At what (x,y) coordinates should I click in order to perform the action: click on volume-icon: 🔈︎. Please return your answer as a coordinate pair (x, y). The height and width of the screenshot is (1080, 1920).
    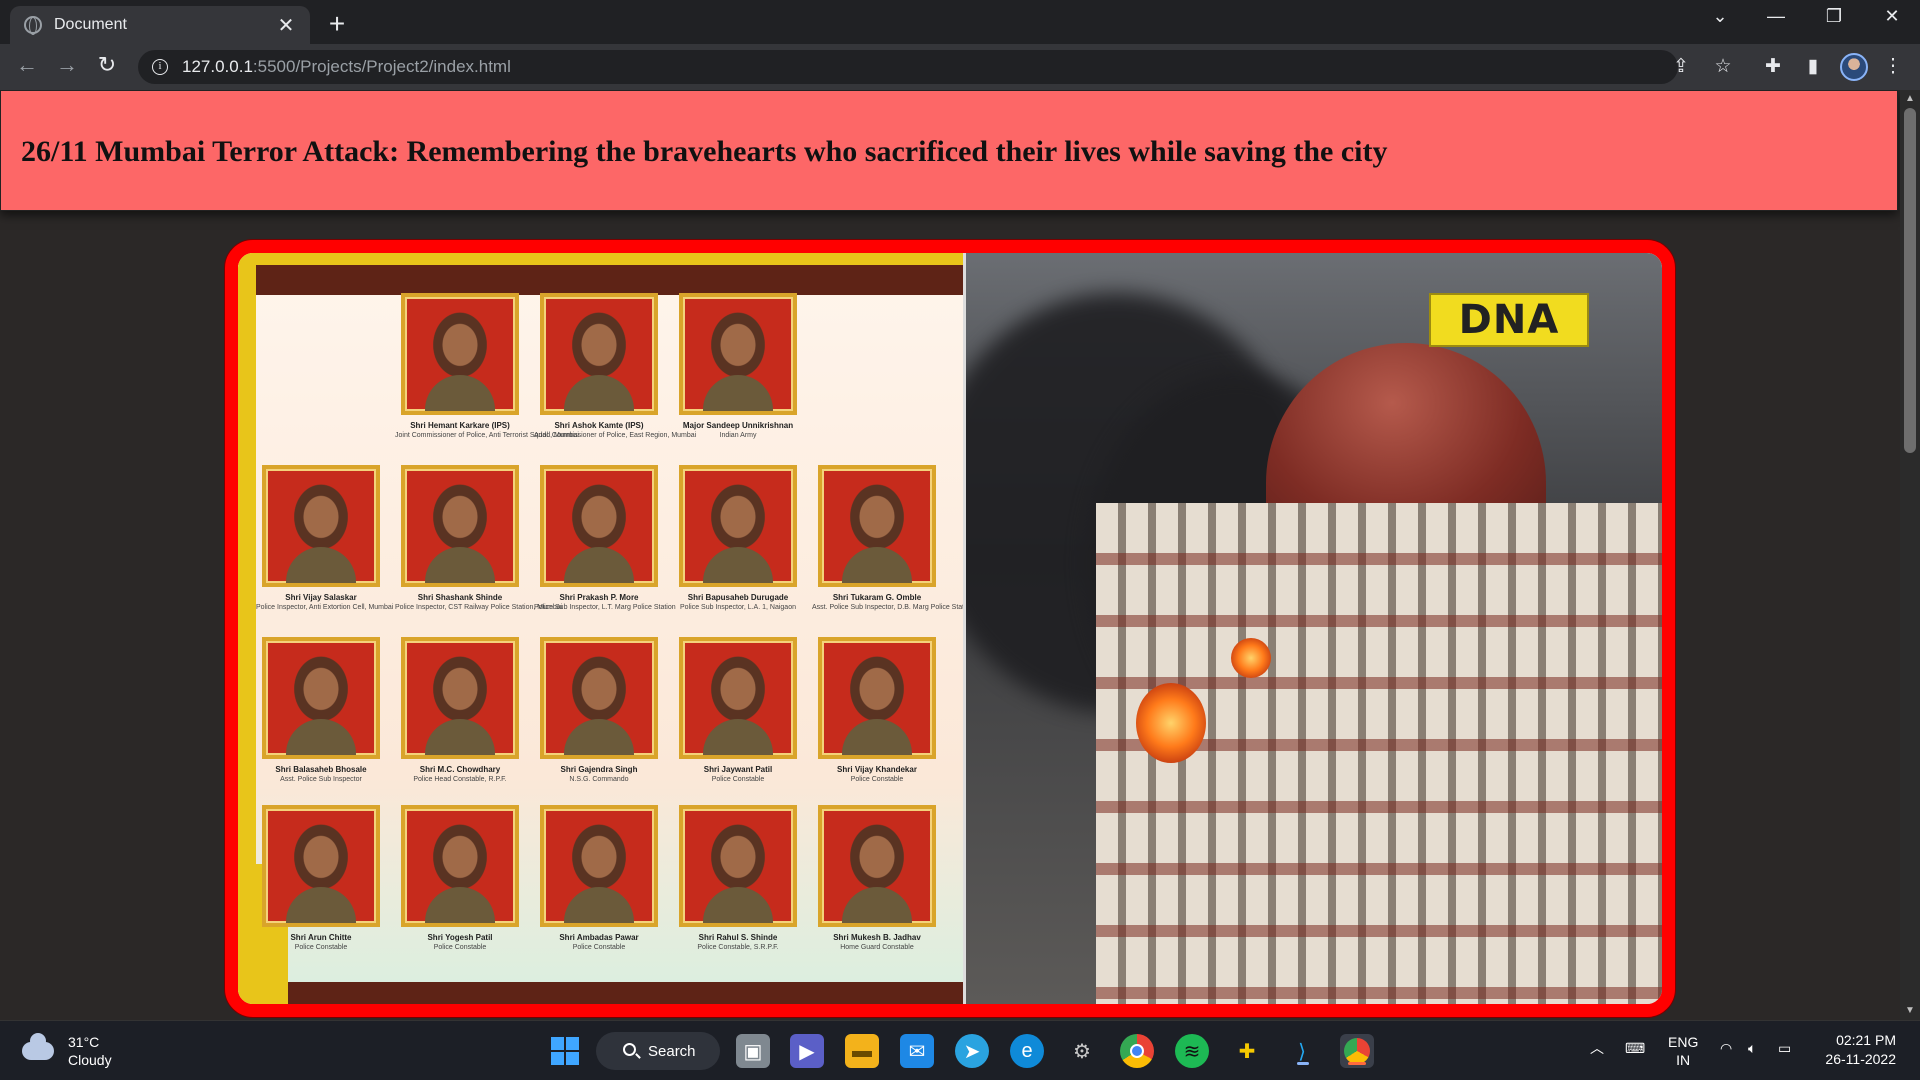
    Looking at the image, I should click on (1752, 1048).